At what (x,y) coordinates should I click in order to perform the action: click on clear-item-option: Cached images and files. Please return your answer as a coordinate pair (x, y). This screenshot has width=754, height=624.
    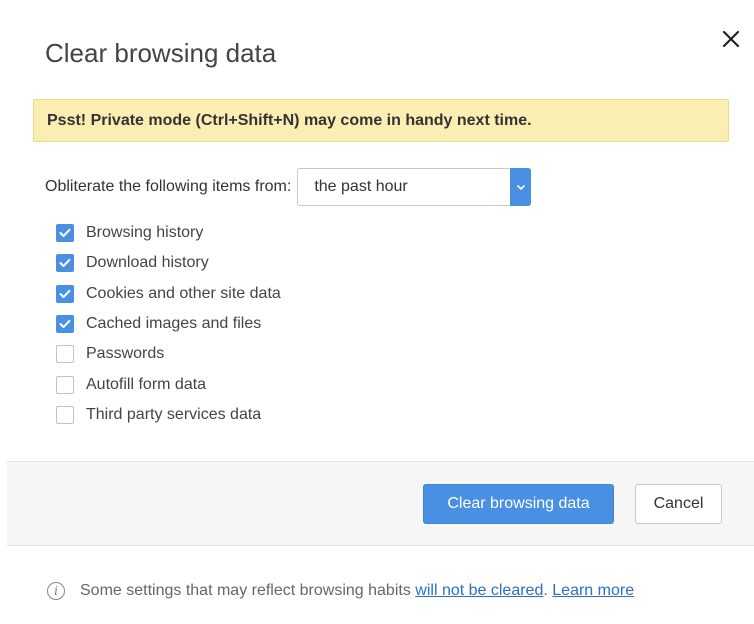
    Looking at the image, I should click on (168, 324).